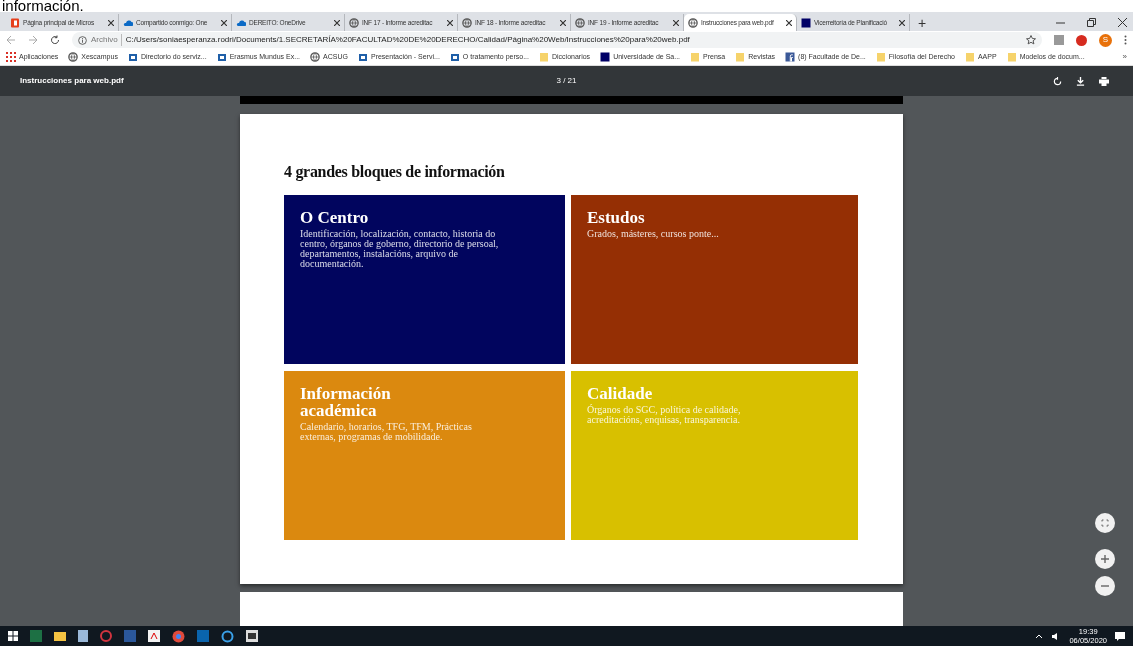  Describe the element at coordinates (82, 40) in the screenshot. I see `info-icon` at that location.